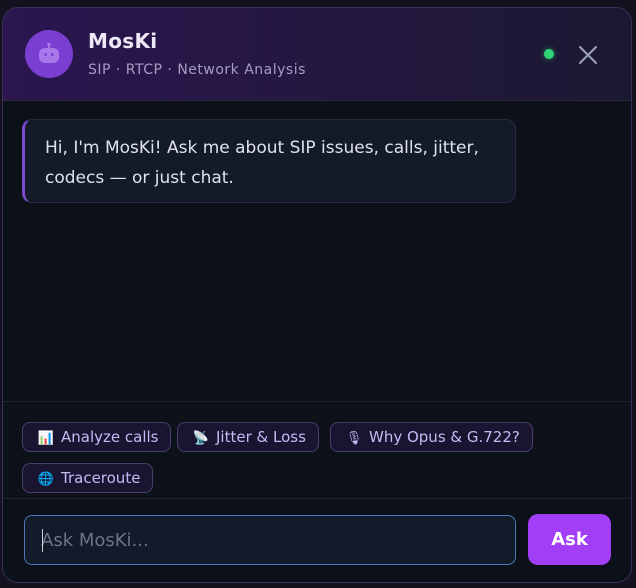  Describe the element at coordinates (42, 540) in the screenshot. I see `text-caret` at that location.